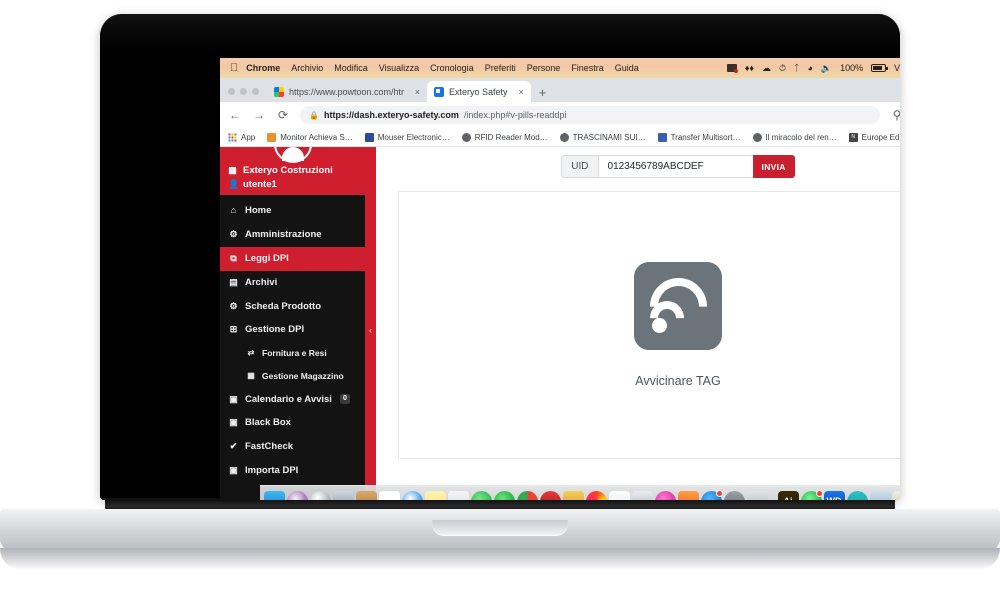  What do you see at coordinates (412, 495) in the screenshot?
I see `safari-icon` at bounding box center [412, 495].